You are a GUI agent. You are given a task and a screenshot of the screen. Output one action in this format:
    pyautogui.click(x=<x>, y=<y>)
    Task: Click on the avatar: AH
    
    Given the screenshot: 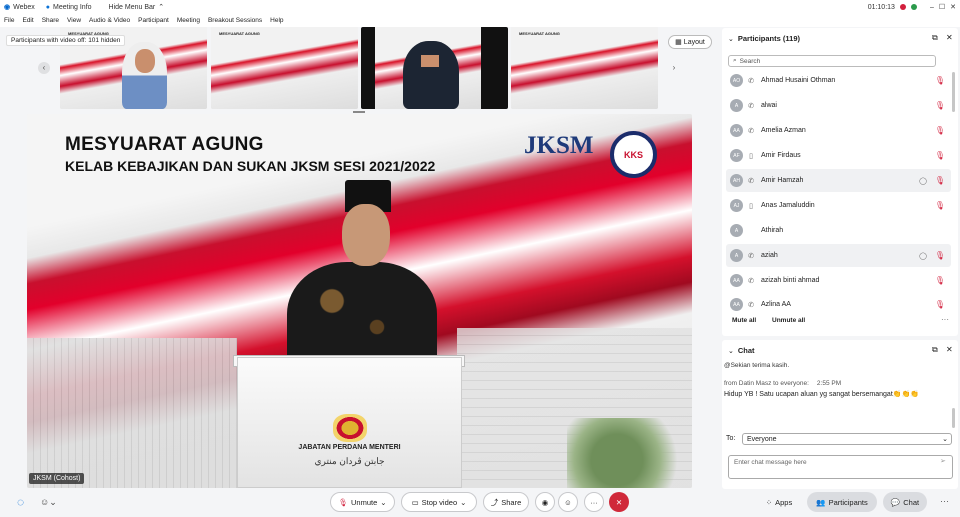 What is the action you would take?
    pyautogui.click(x=736, y=180)
    